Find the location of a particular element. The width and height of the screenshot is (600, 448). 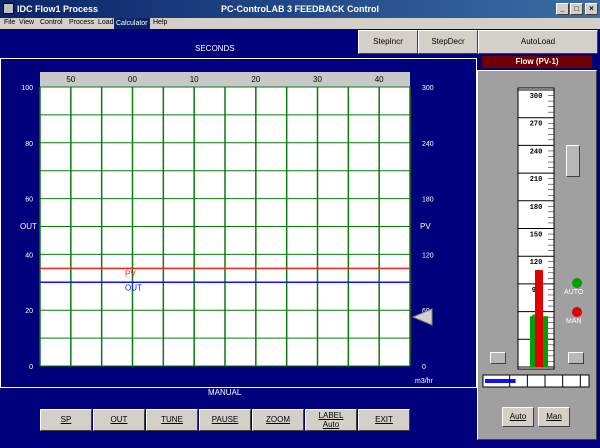

man-lamp-label: MAN is located at coordinates (574, 321).